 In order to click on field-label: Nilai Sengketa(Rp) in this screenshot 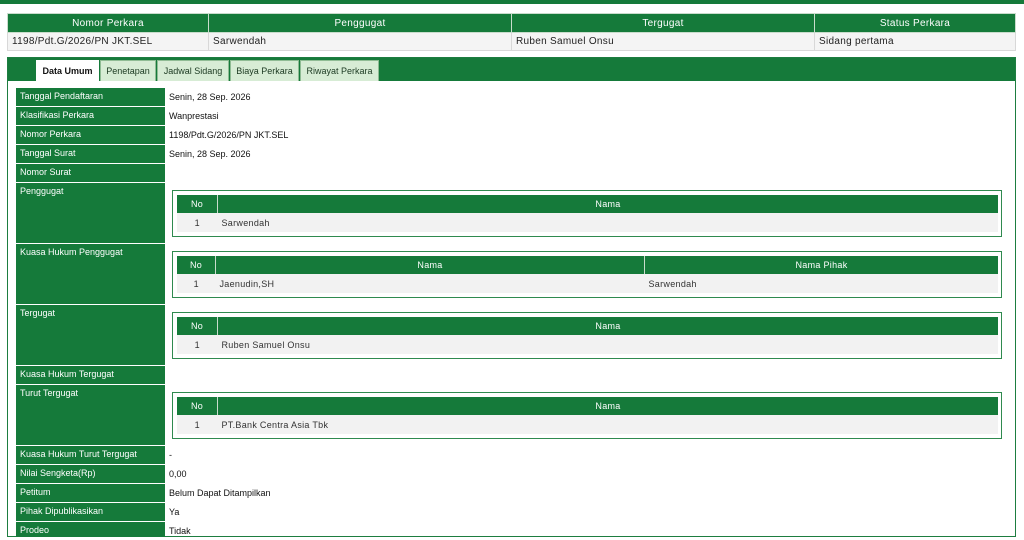, I will do `click(90, 474)`.